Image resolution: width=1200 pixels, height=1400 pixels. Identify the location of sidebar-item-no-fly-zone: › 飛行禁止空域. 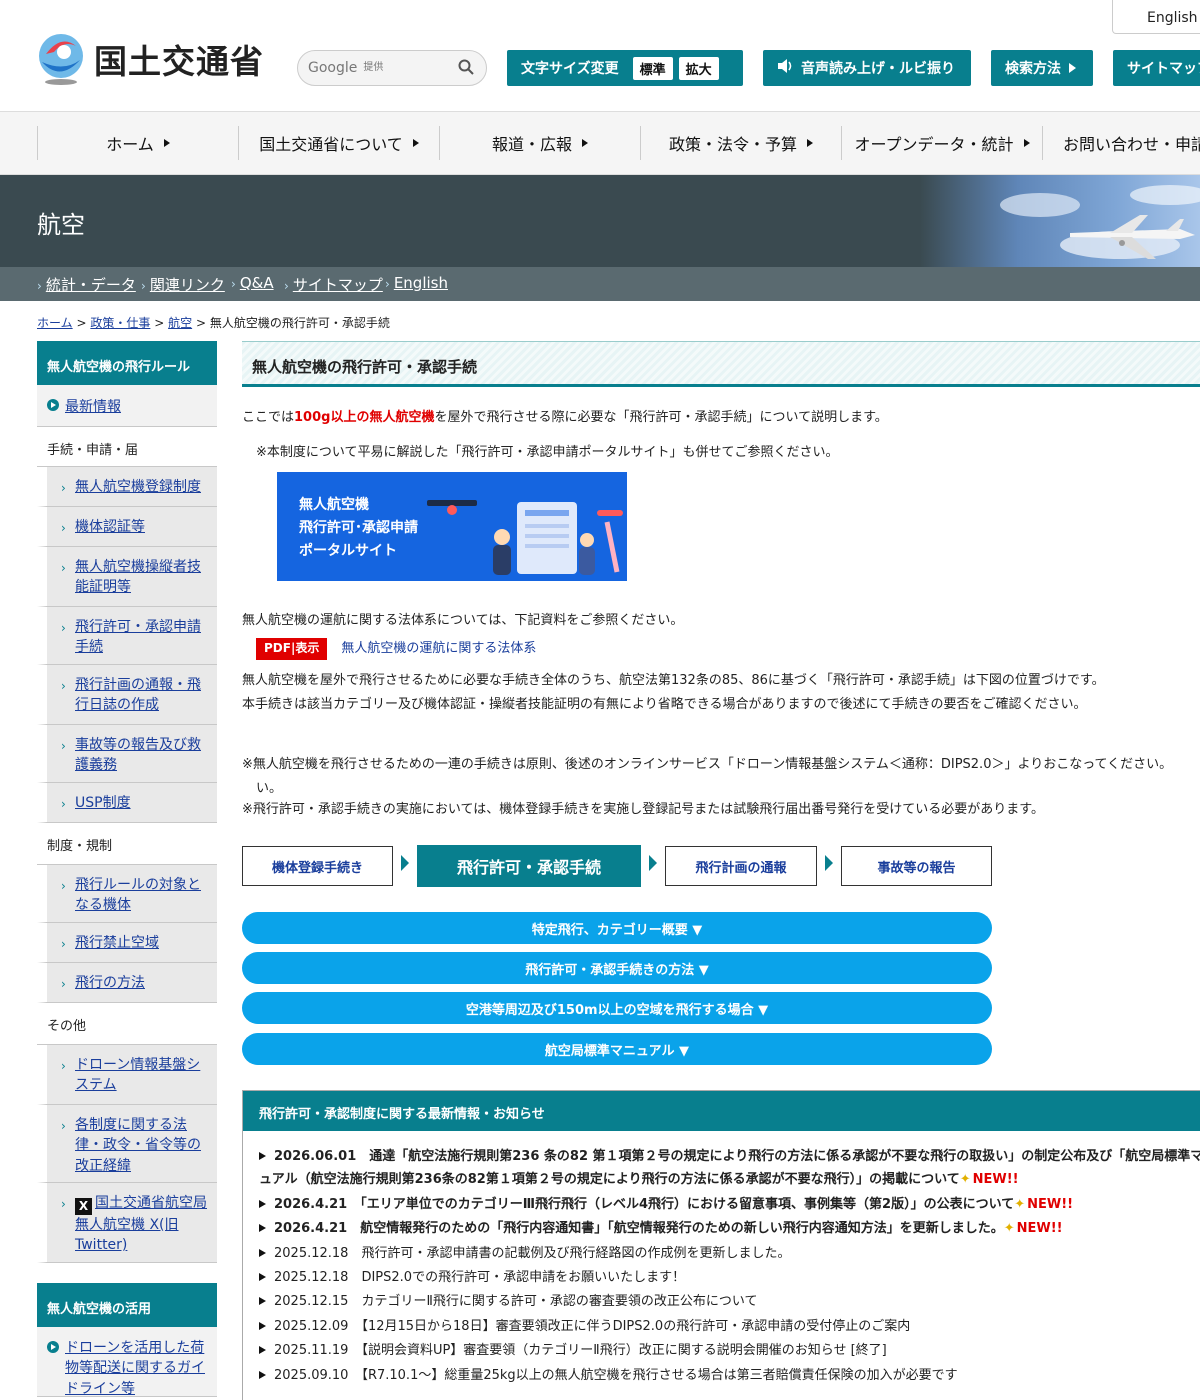
(127, 943).